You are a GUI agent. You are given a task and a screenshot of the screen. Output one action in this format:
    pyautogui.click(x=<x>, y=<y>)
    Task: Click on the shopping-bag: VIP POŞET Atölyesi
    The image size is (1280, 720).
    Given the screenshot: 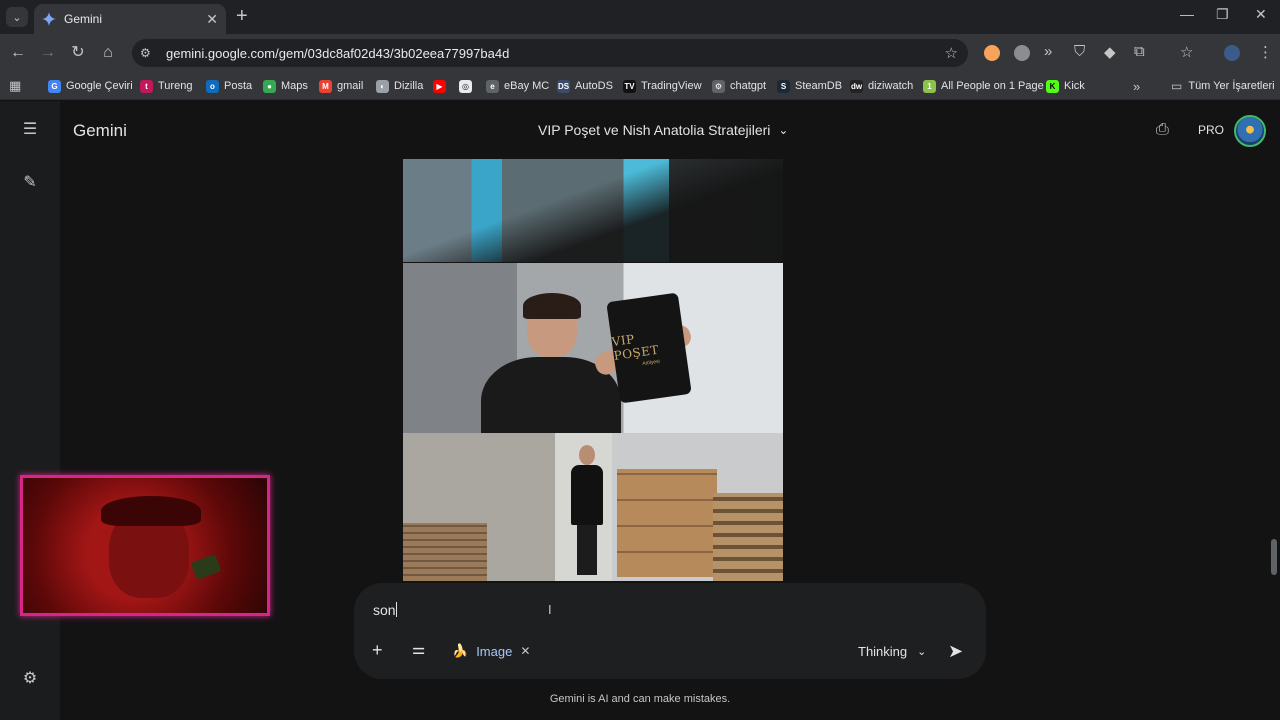 What is the action you would take?
    pyautogui.click(x=649, y=348)
    